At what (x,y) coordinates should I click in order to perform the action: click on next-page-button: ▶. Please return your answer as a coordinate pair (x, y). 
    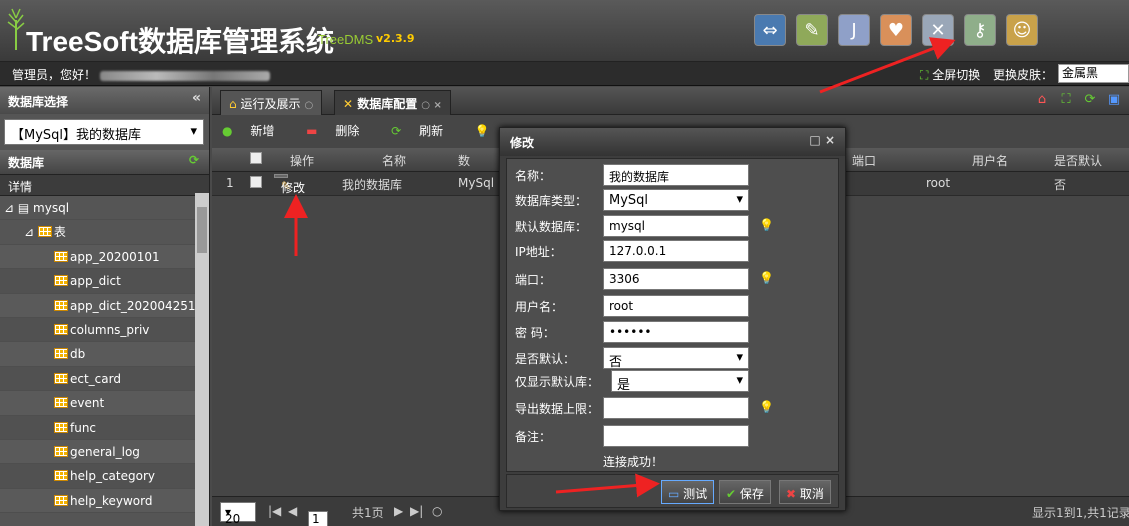
    Looking at the image, I should click on (398, 511).